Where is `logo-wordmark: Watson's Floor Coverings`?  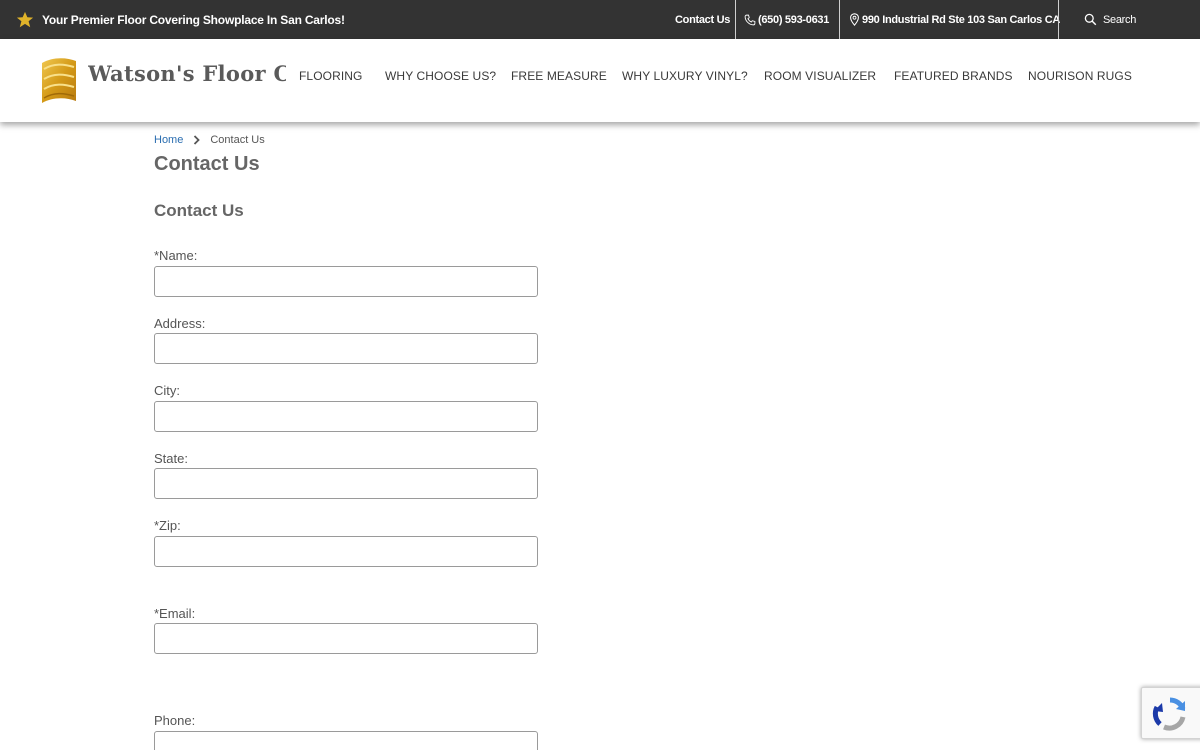 logo-wordmark: Watson's Floor Coverings is located at coordinates (187, 77).